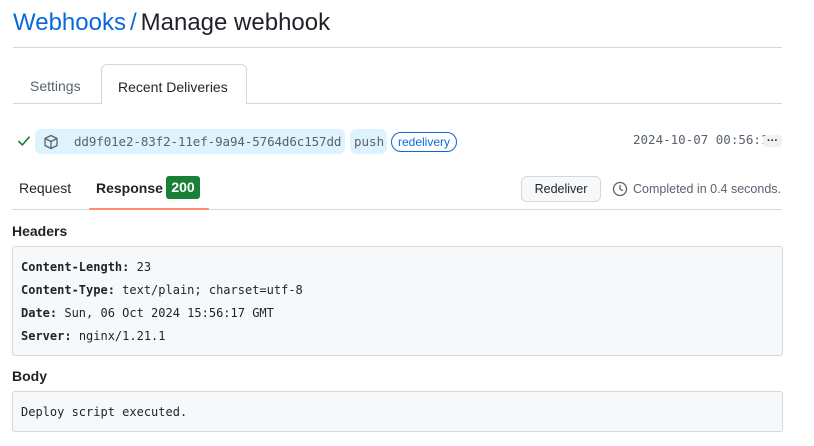 The image size is (814, 446). I want to click on header-key: Content-Length:, so click(75, 267).